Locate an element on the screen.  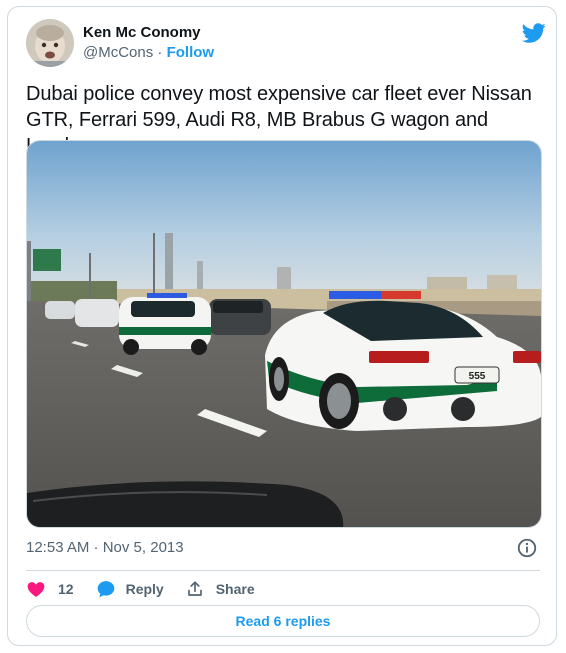
tweet-header: Ken Mc Conomy @McCons · Follow is located at coordinates (286, 43).